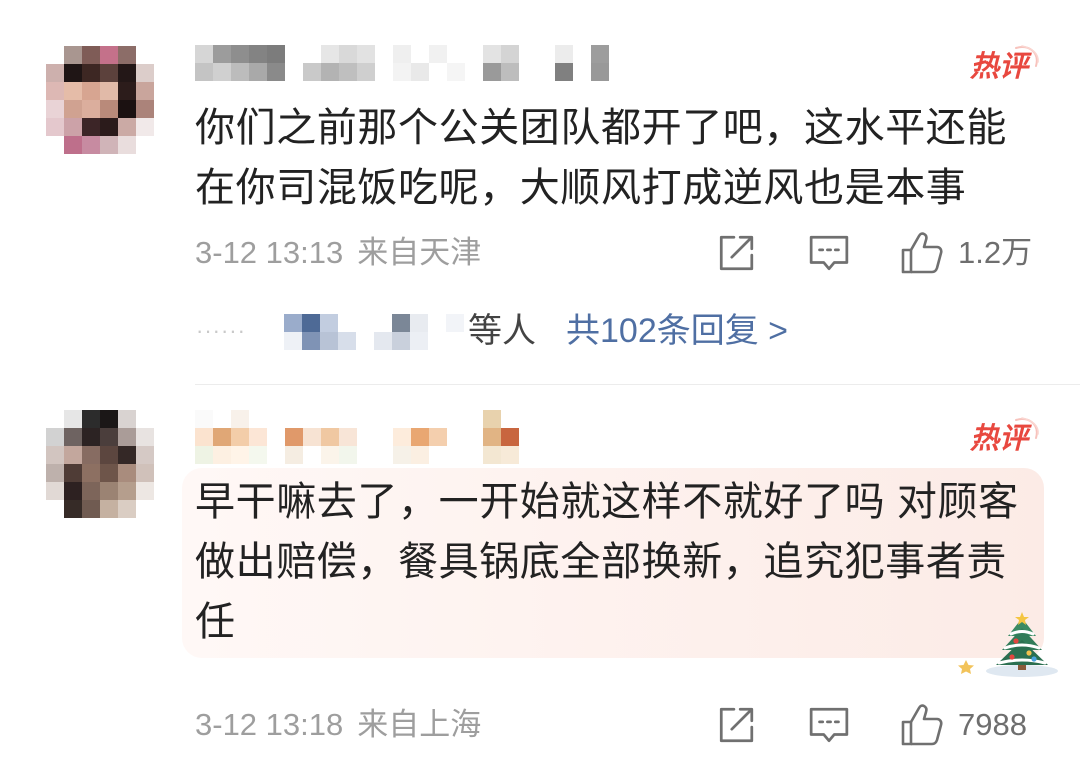  I want to click on timestamp: 3-12 13:18, so click(269, 724).